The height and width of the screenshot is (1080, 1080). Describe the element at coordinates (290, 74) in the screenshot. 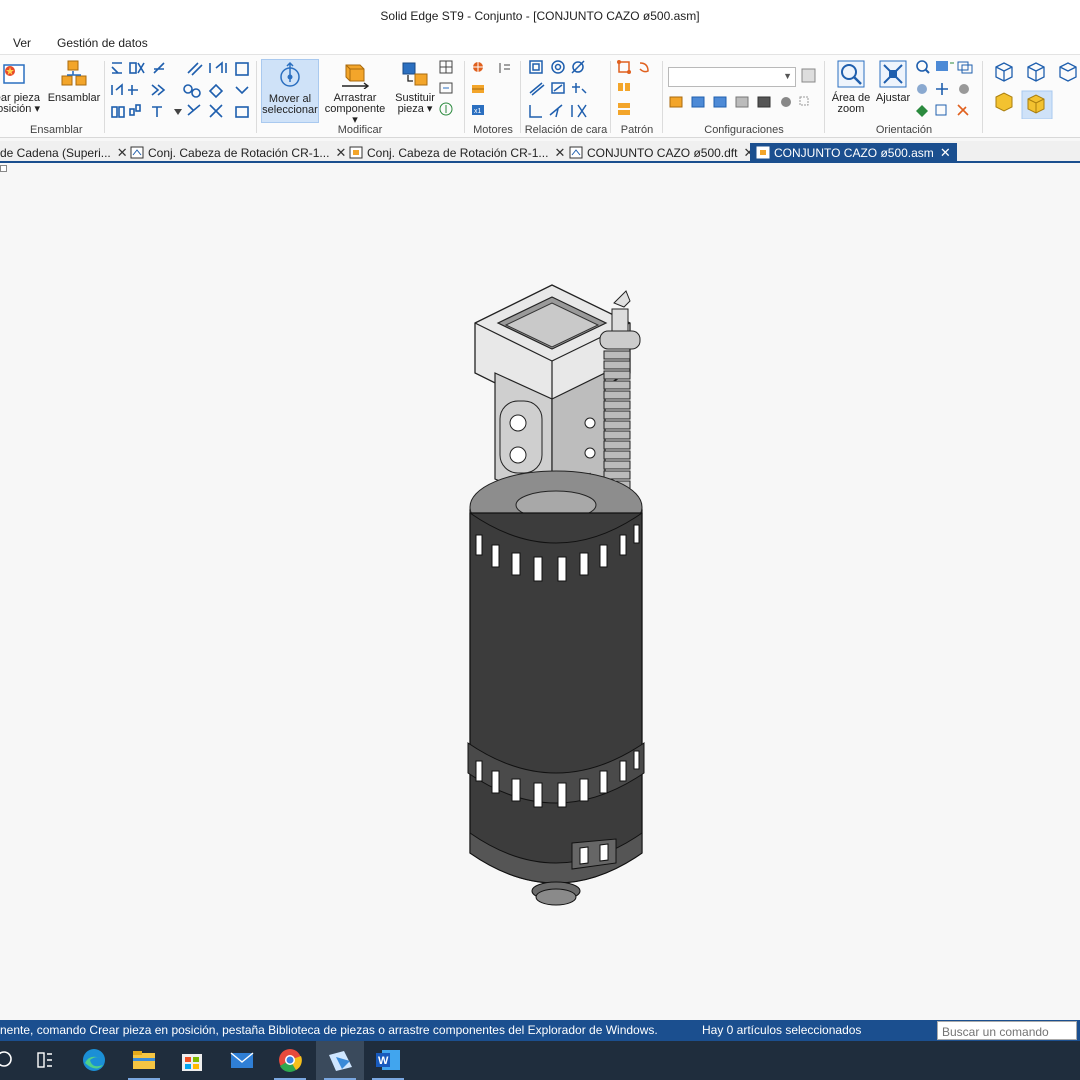

I see `move-select-icon` at that location.